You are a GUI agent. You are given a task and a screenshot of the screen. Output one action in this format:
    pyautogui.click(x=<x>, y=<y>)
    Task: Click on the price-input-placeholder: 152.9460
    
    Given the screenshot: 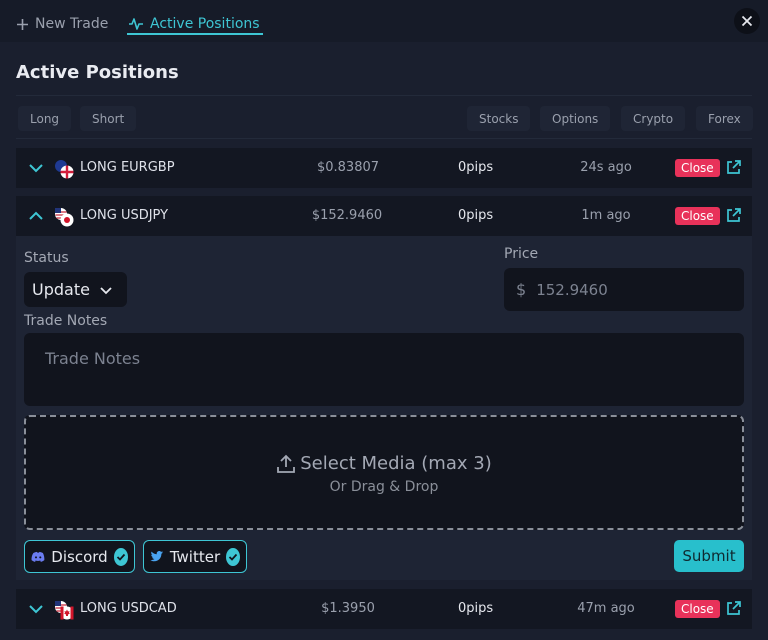 What is the action you would take?
    pyautogui.click(x=572, y=289)
    